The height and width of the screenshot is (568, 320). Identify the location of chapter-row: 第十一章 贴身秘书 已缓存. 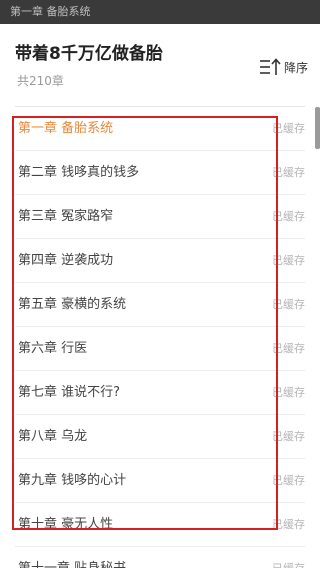
(160, 557).